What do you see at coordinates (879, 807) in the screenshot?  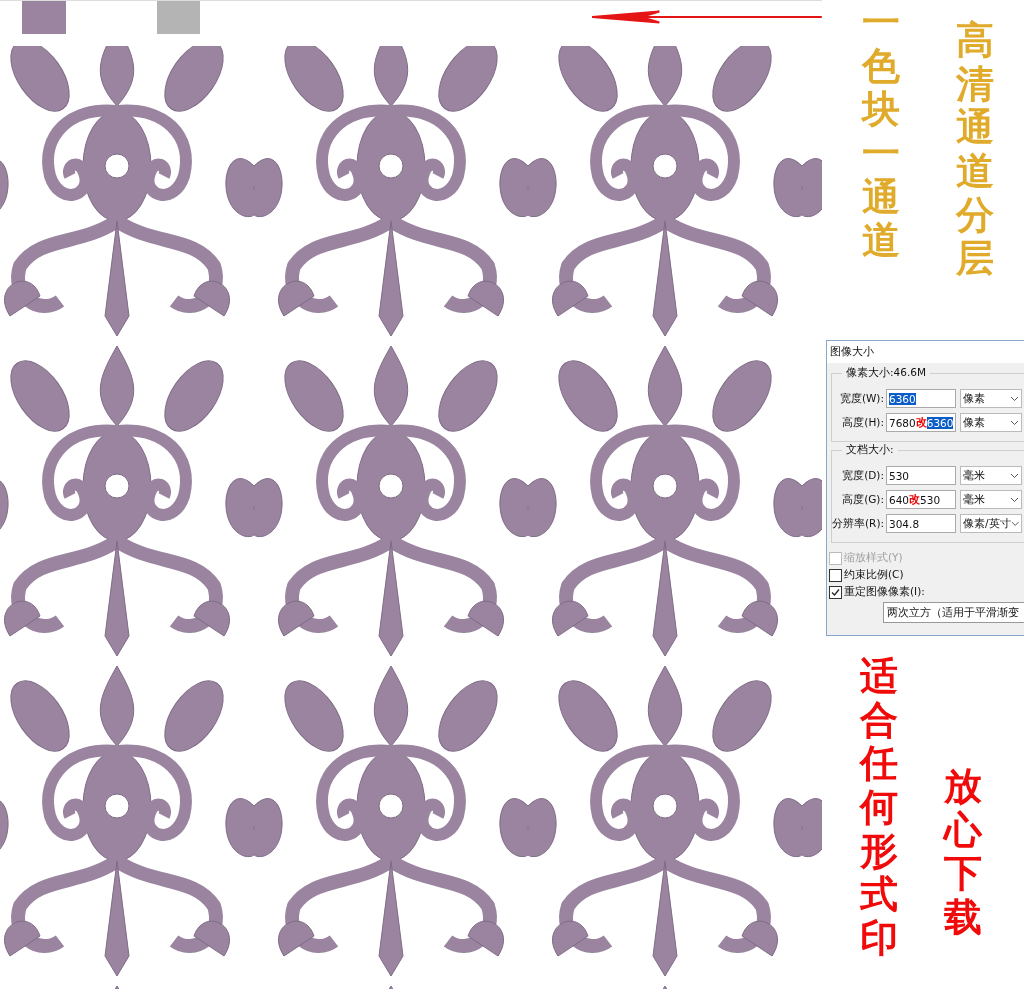 I see `vertical-caption: 适合任何形式印` at bounding box center [879, 807].